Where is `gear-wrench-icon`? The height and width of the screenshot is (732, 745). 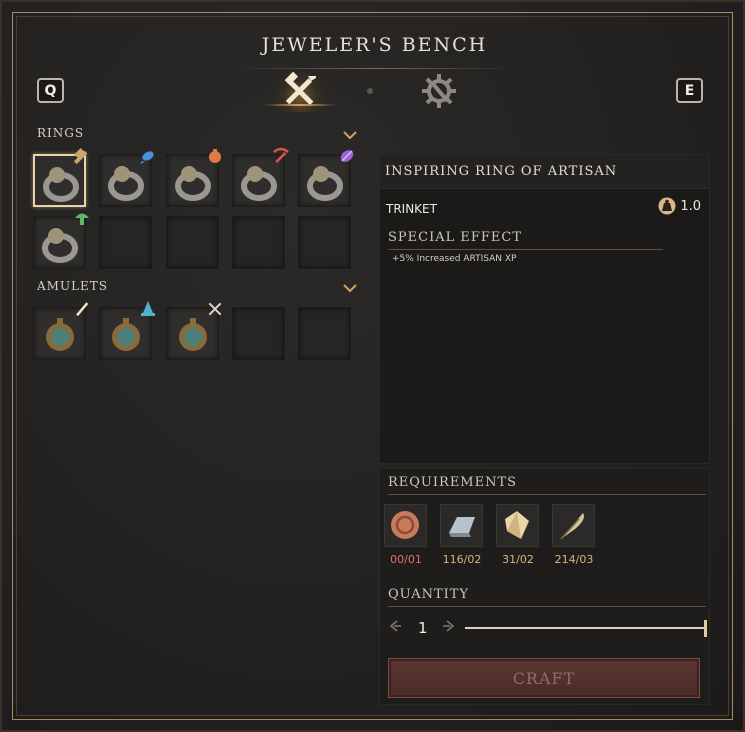 gear-wrench-icon is located at coordinates (439, 91).